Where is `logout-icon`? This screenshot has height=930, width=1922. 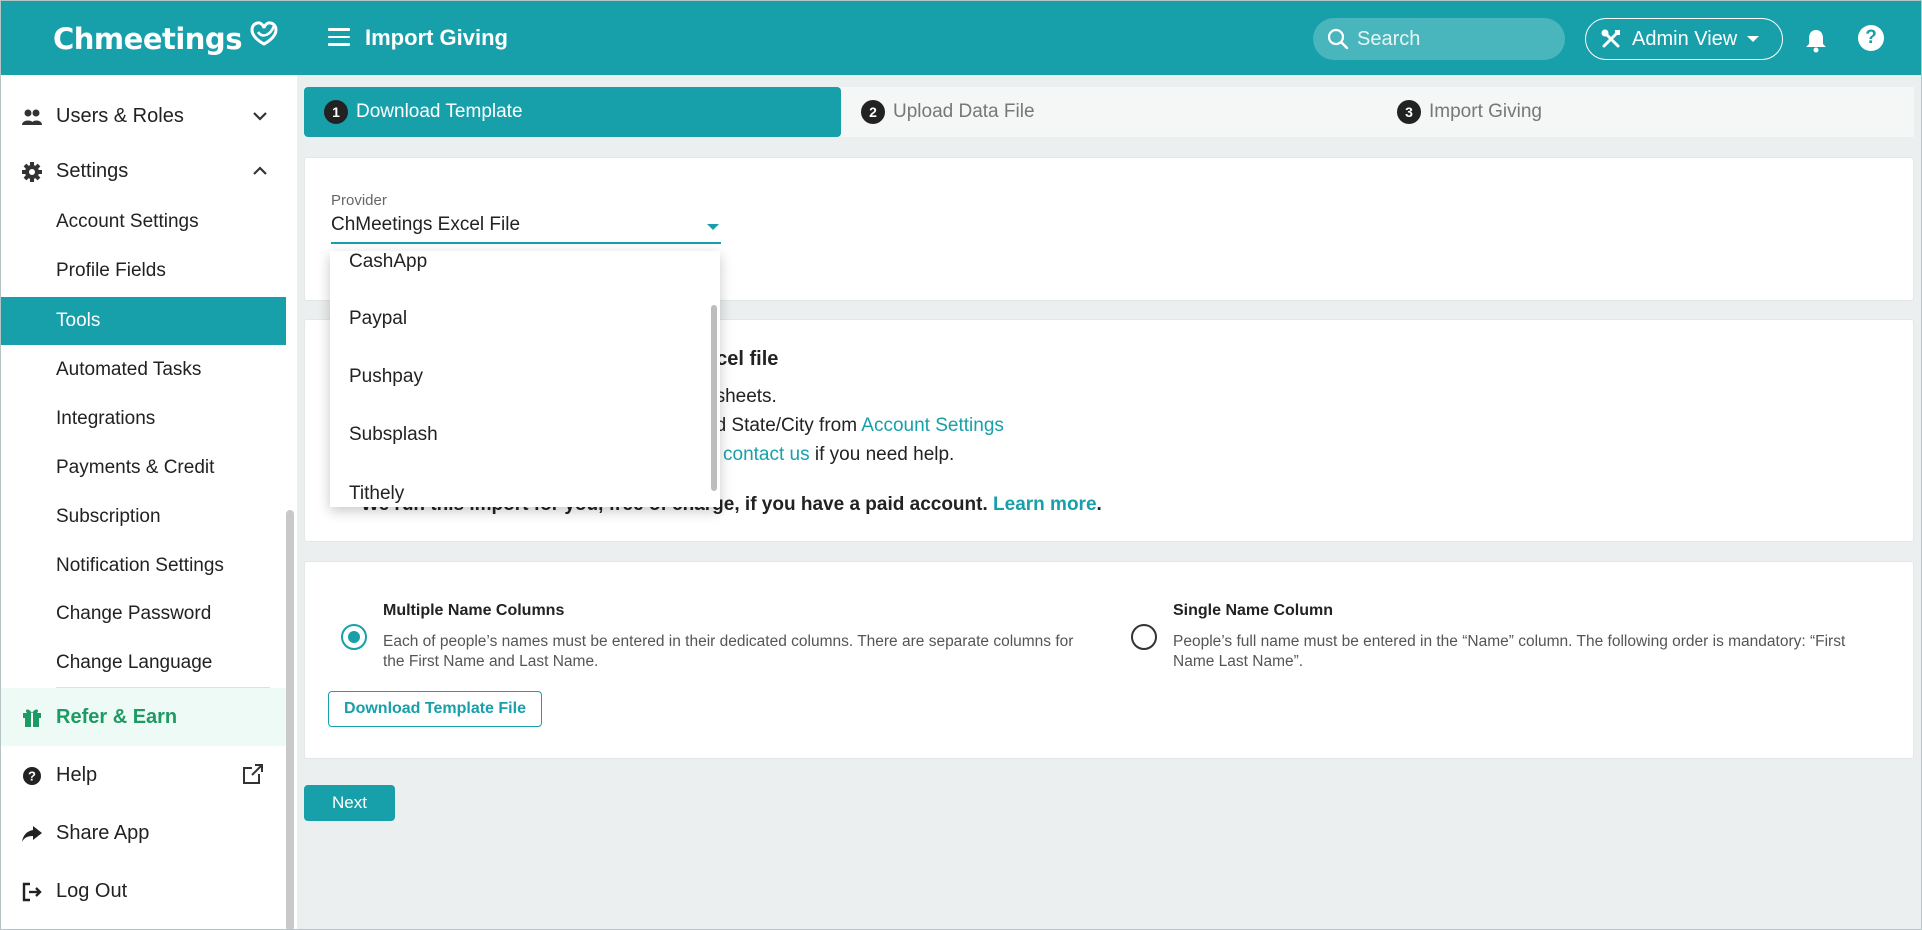
logout-icon is located at coordinates (32, 892).